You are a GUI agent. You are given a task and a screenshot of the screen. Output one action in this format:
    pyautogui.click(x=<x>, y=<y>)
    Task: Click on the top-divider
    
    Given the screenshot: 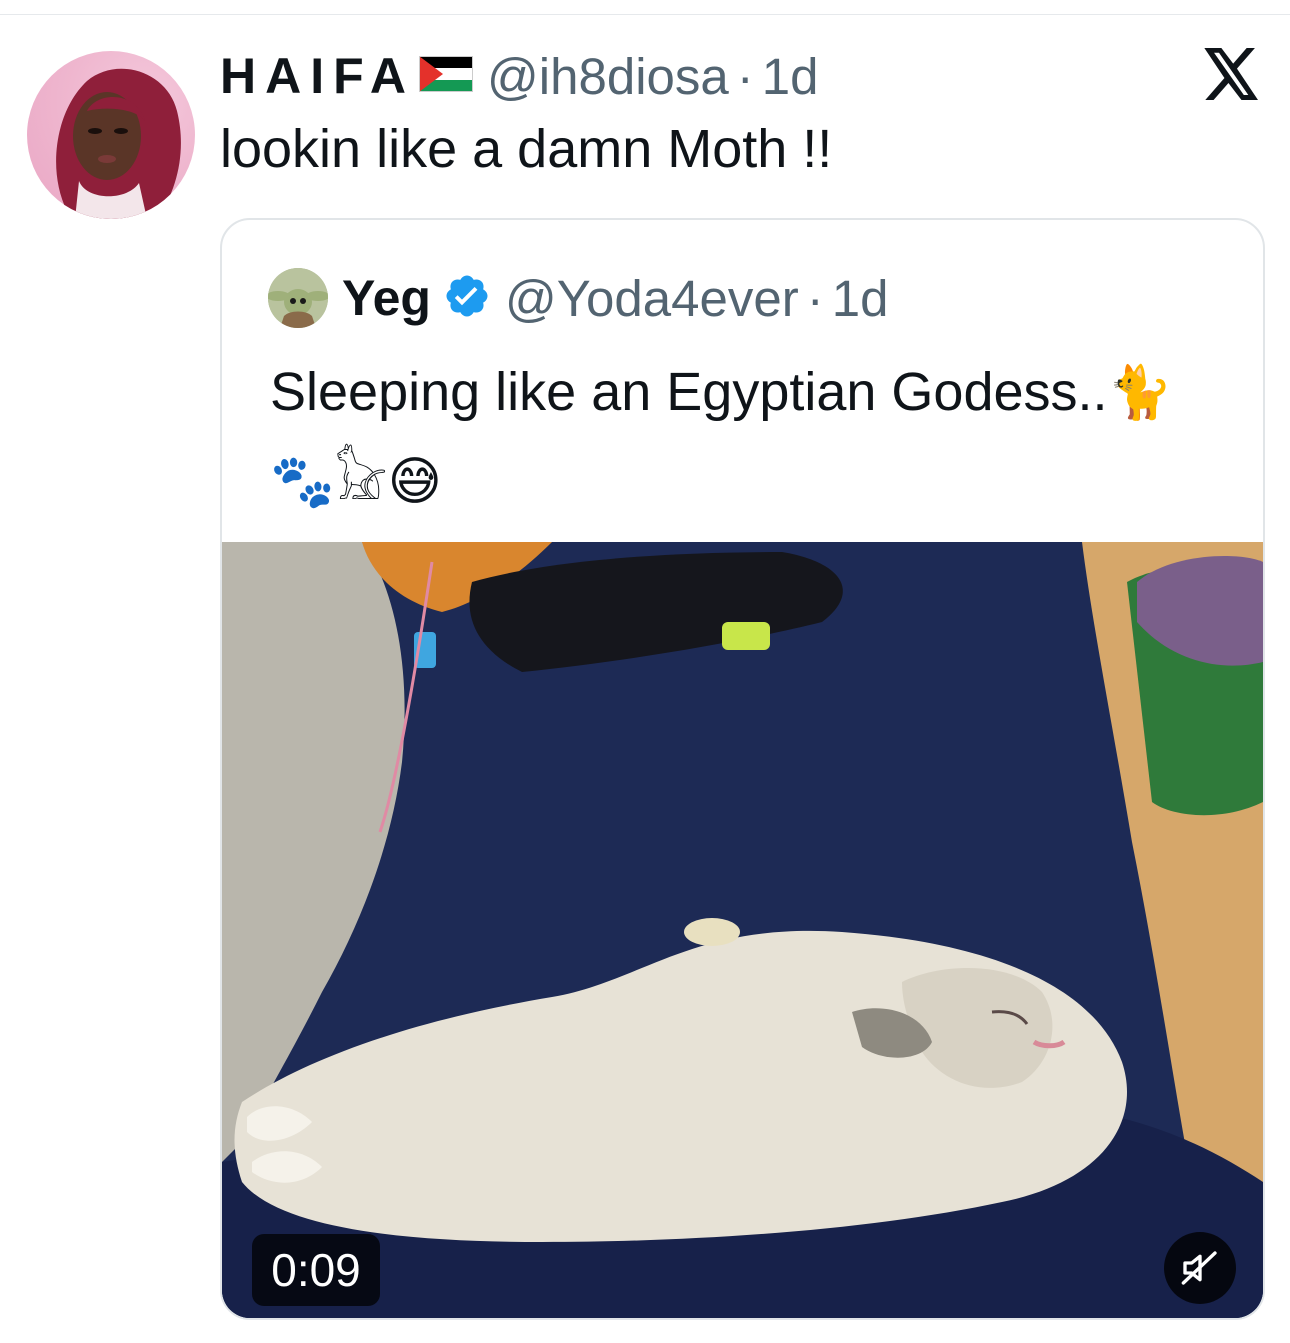 What is the action you would take?
    pyautogui.click(x=645, y=14)
    